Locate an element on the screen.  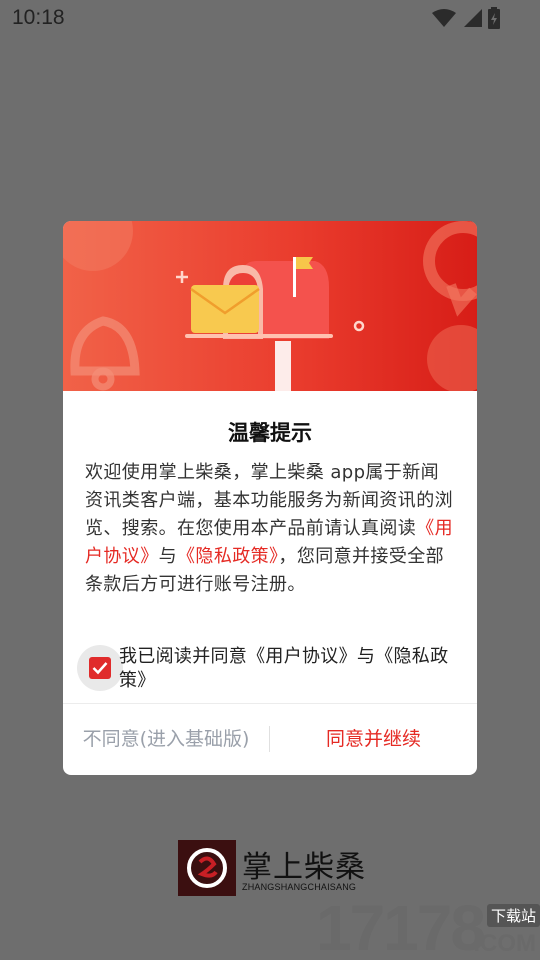
privacy-policy-link: 《隐私政策》 is located at coordinates (227, 556).